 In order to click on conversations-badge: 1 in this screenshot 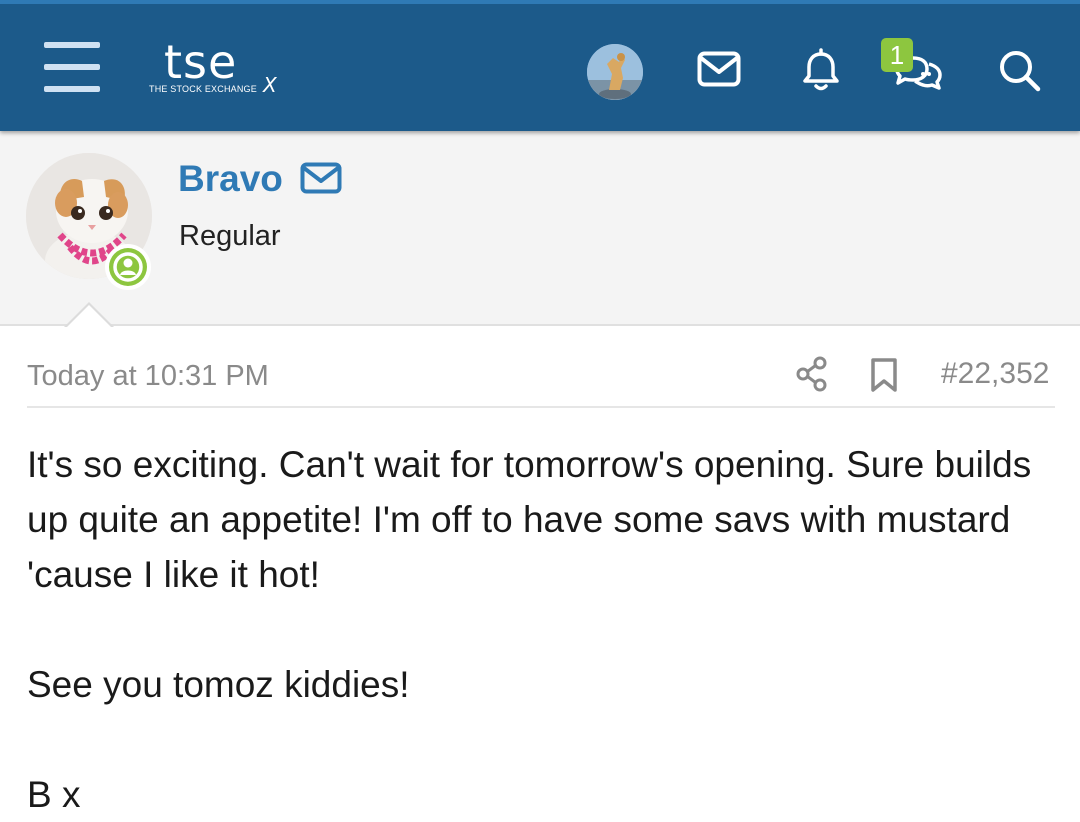, I will do `click(897, 55)`.